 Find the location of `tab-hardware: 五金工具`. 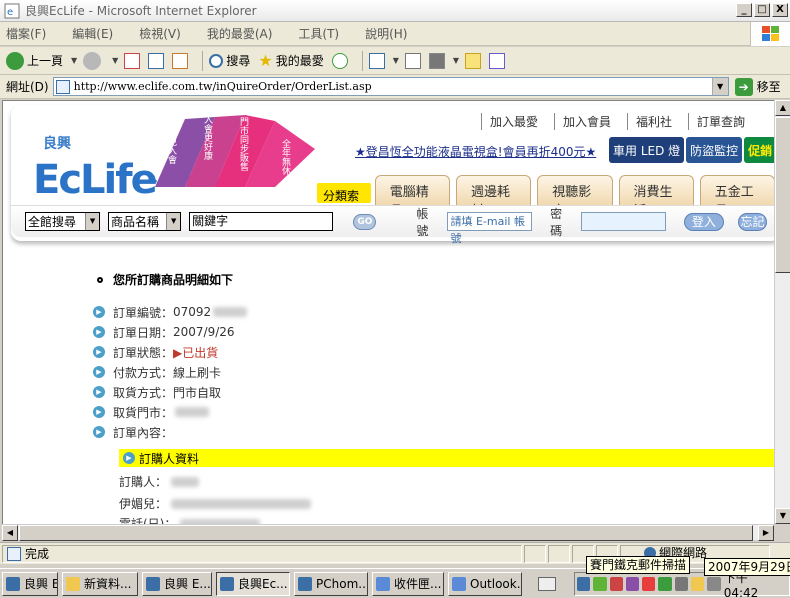

tab-hardware: 五金工具 is located at coordinates (736, 197).